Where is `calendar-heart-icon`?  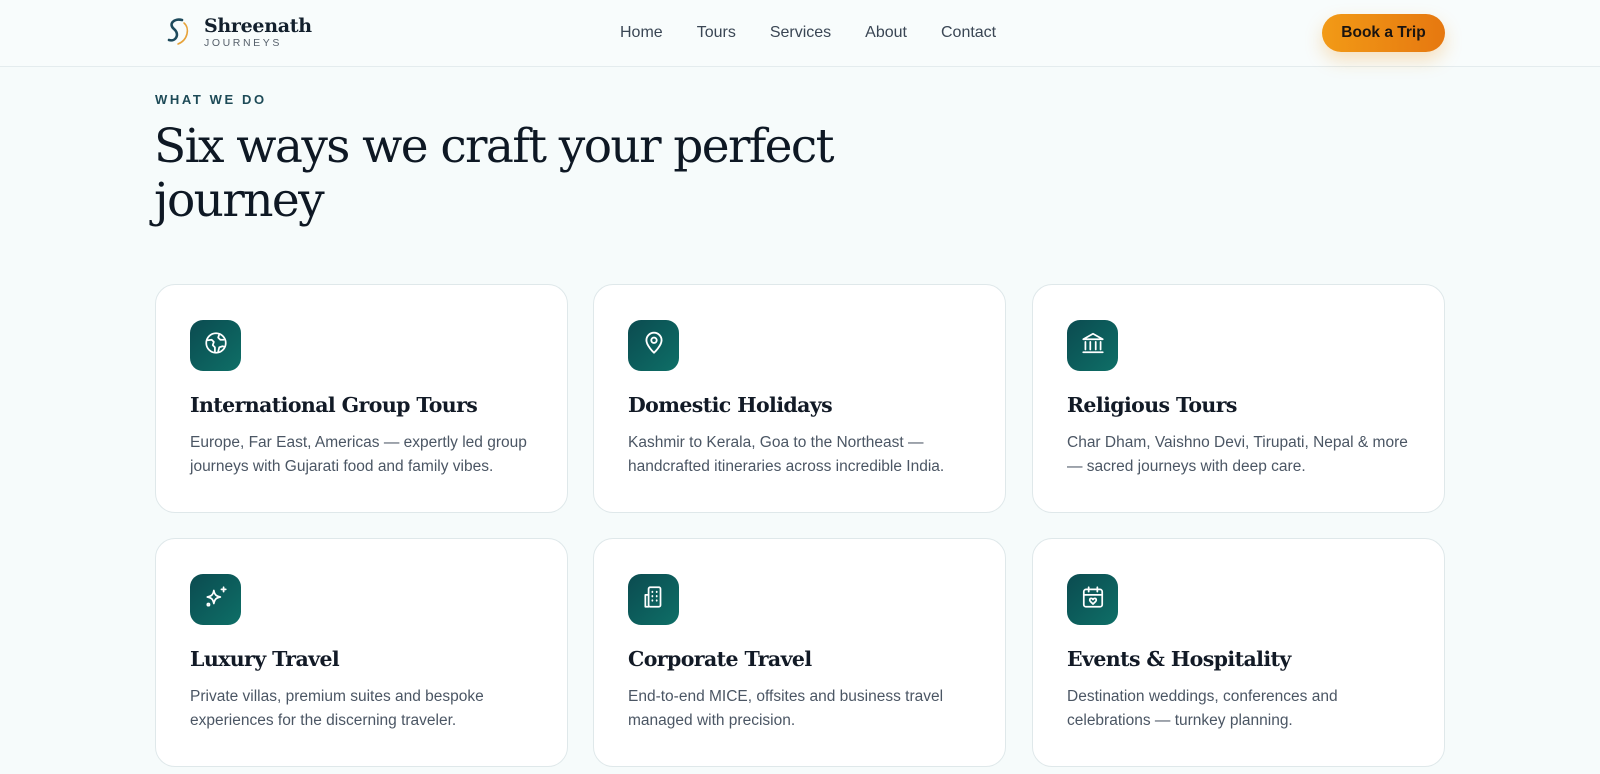 calendar-heart-icon is located at coordinates (1093, 599).